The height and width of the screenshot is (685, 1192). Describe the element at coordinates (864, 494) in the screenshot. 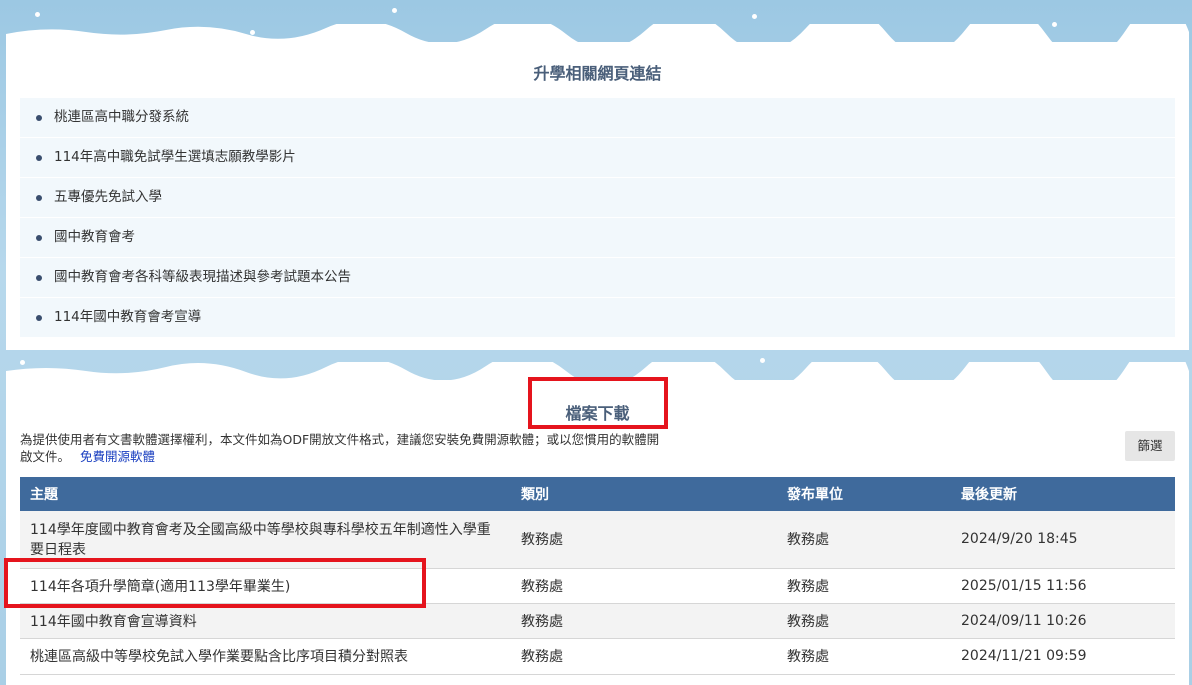

I see `column-header-unit: 發布單位` at that location.